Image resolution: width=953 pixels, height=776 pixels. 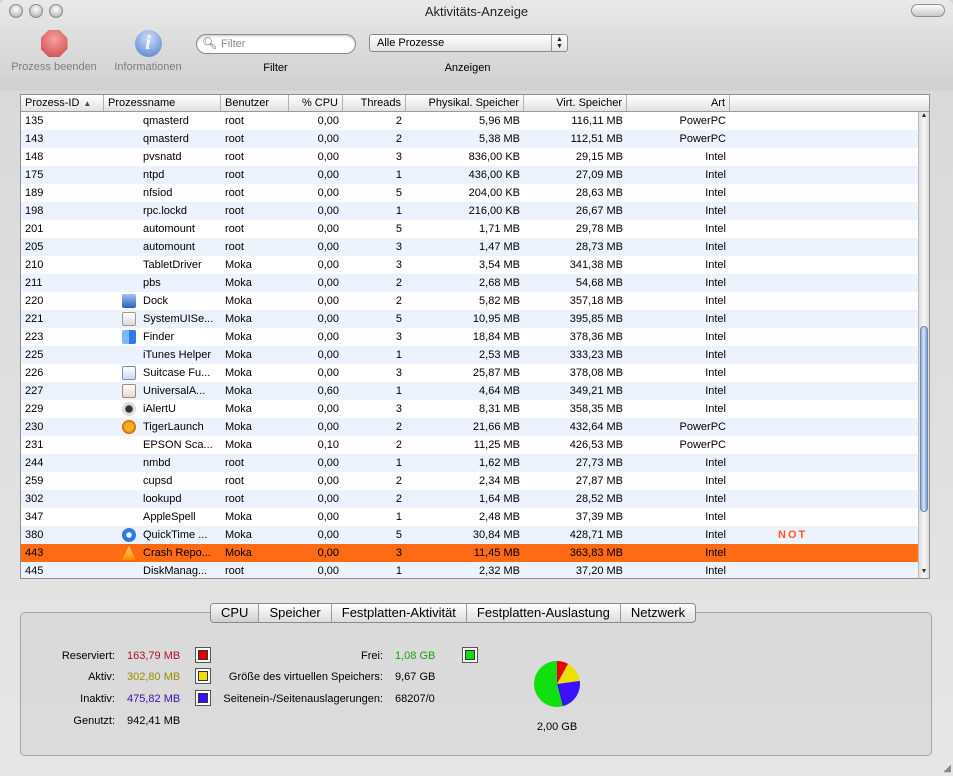 What do you see at coordinates (129, 373) in the screenshot?
I see `suitcase-icon` at bounding box center [129, 373].